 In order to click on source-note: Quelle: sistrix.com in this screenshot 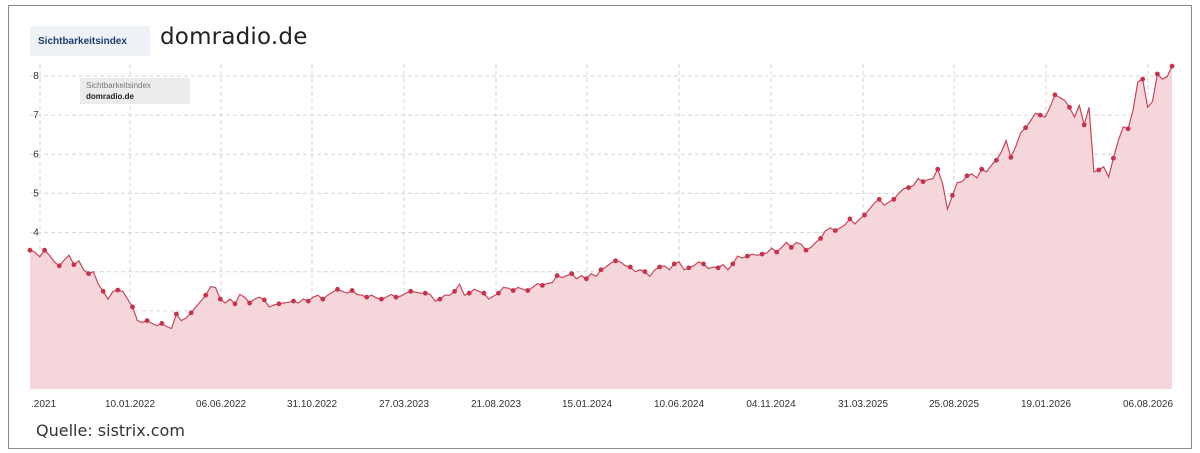, I will do `click(110, 430)`.